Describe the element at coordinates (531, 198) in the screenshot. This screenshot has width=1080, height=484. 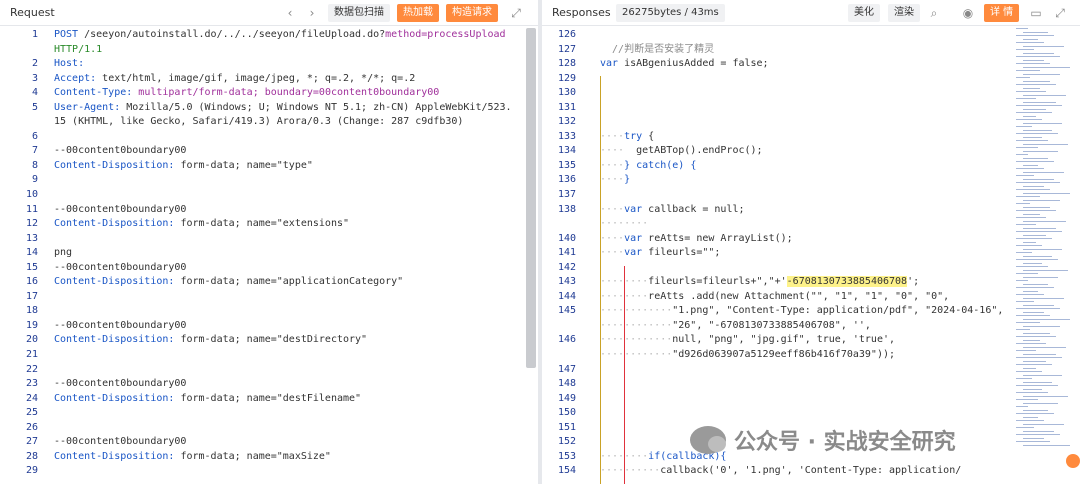
I see `request-scrollbar` at that location.